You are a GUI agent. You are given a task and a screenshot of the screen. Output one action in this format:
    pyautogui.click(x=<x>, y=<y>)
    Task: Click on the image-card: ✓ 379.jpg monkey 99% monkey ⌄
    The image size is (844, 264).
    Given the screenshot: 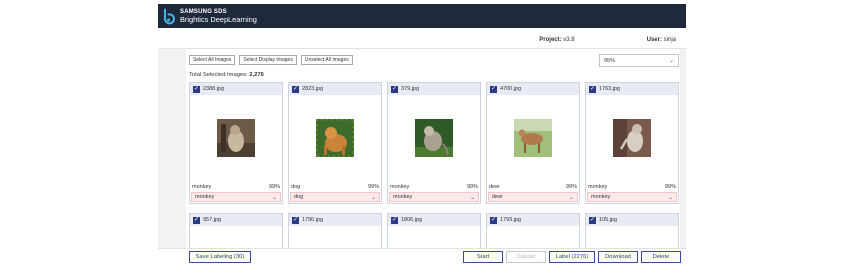 What is the action you would take?
    pyautogui.click(x=434, y=143)
    